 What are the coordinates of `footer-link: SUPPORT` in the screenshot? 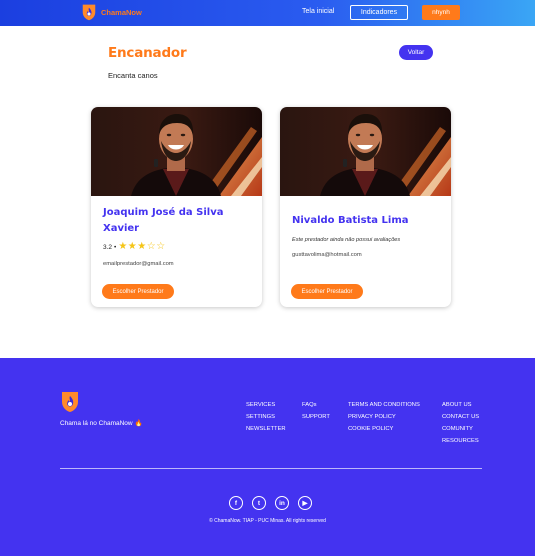 It's located at (316, 417).